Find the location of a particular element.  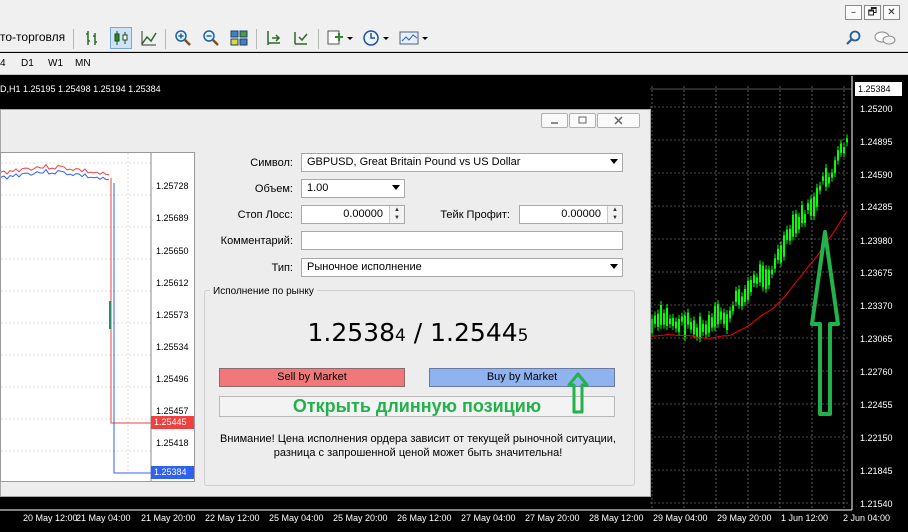

search-icon is located at coordinates (854, 38).